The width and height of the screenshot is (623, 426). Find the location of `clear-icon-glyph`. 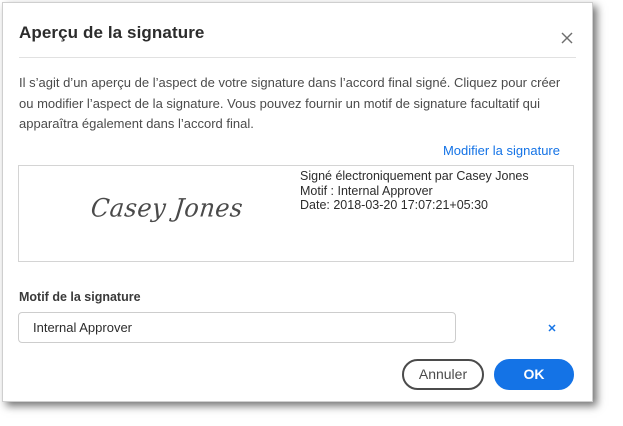

clear-icon-glyph is located at coordinates (552, 328).